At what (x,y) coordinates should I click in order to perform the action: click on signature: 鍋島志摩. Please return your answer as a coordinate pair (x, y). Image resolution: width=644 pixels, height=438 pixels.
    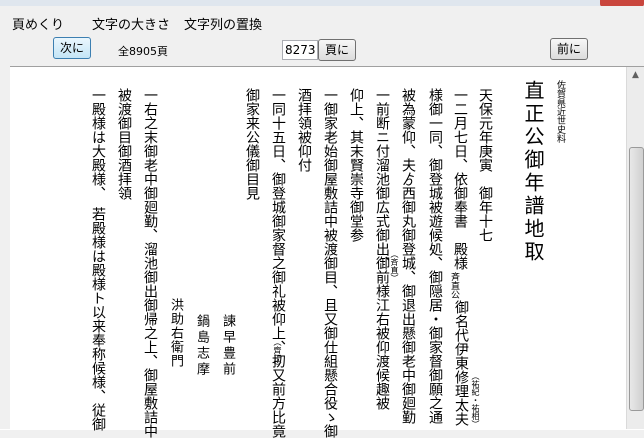
    Looking at the image, I should click on (201, 346).